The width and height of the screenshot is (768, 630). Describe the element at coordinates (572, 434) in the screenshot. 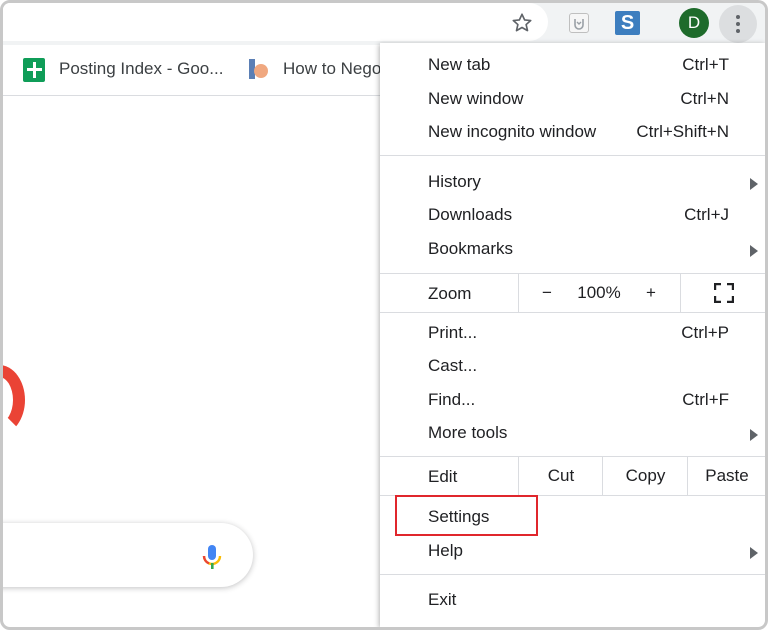

I see `menu-item-more-tools: More tools` at that location.